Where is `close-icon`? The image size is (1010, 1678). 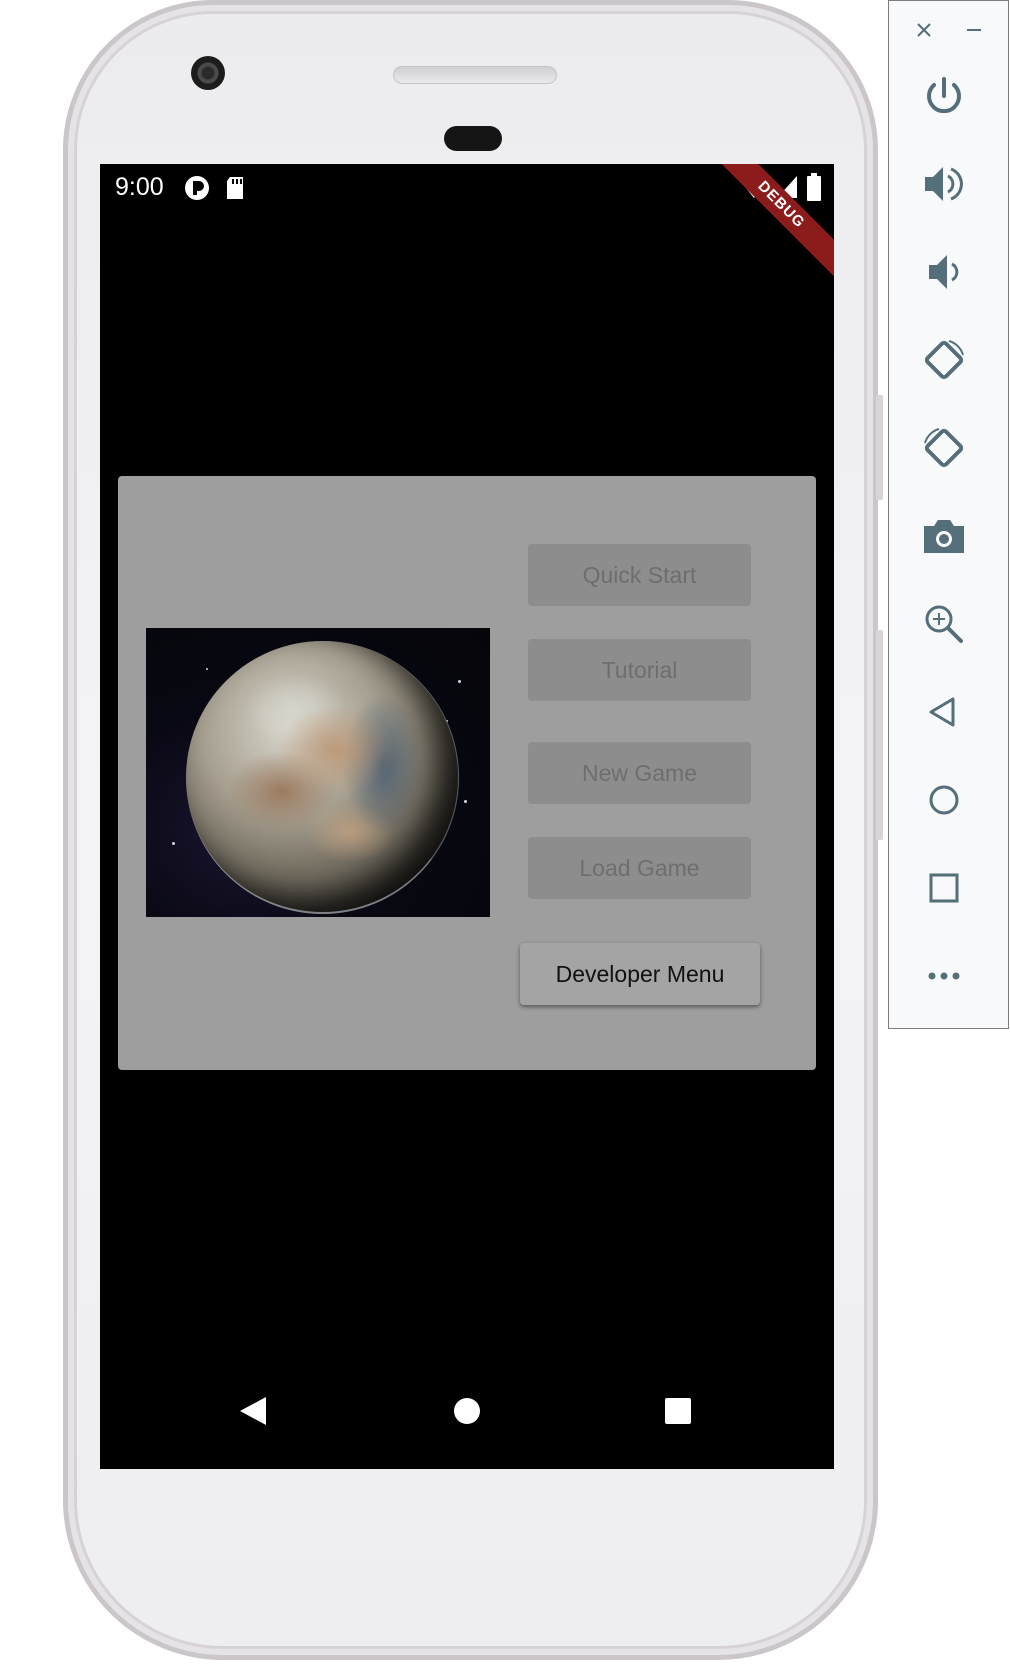
close-icon is located at coordinates (924, 30).